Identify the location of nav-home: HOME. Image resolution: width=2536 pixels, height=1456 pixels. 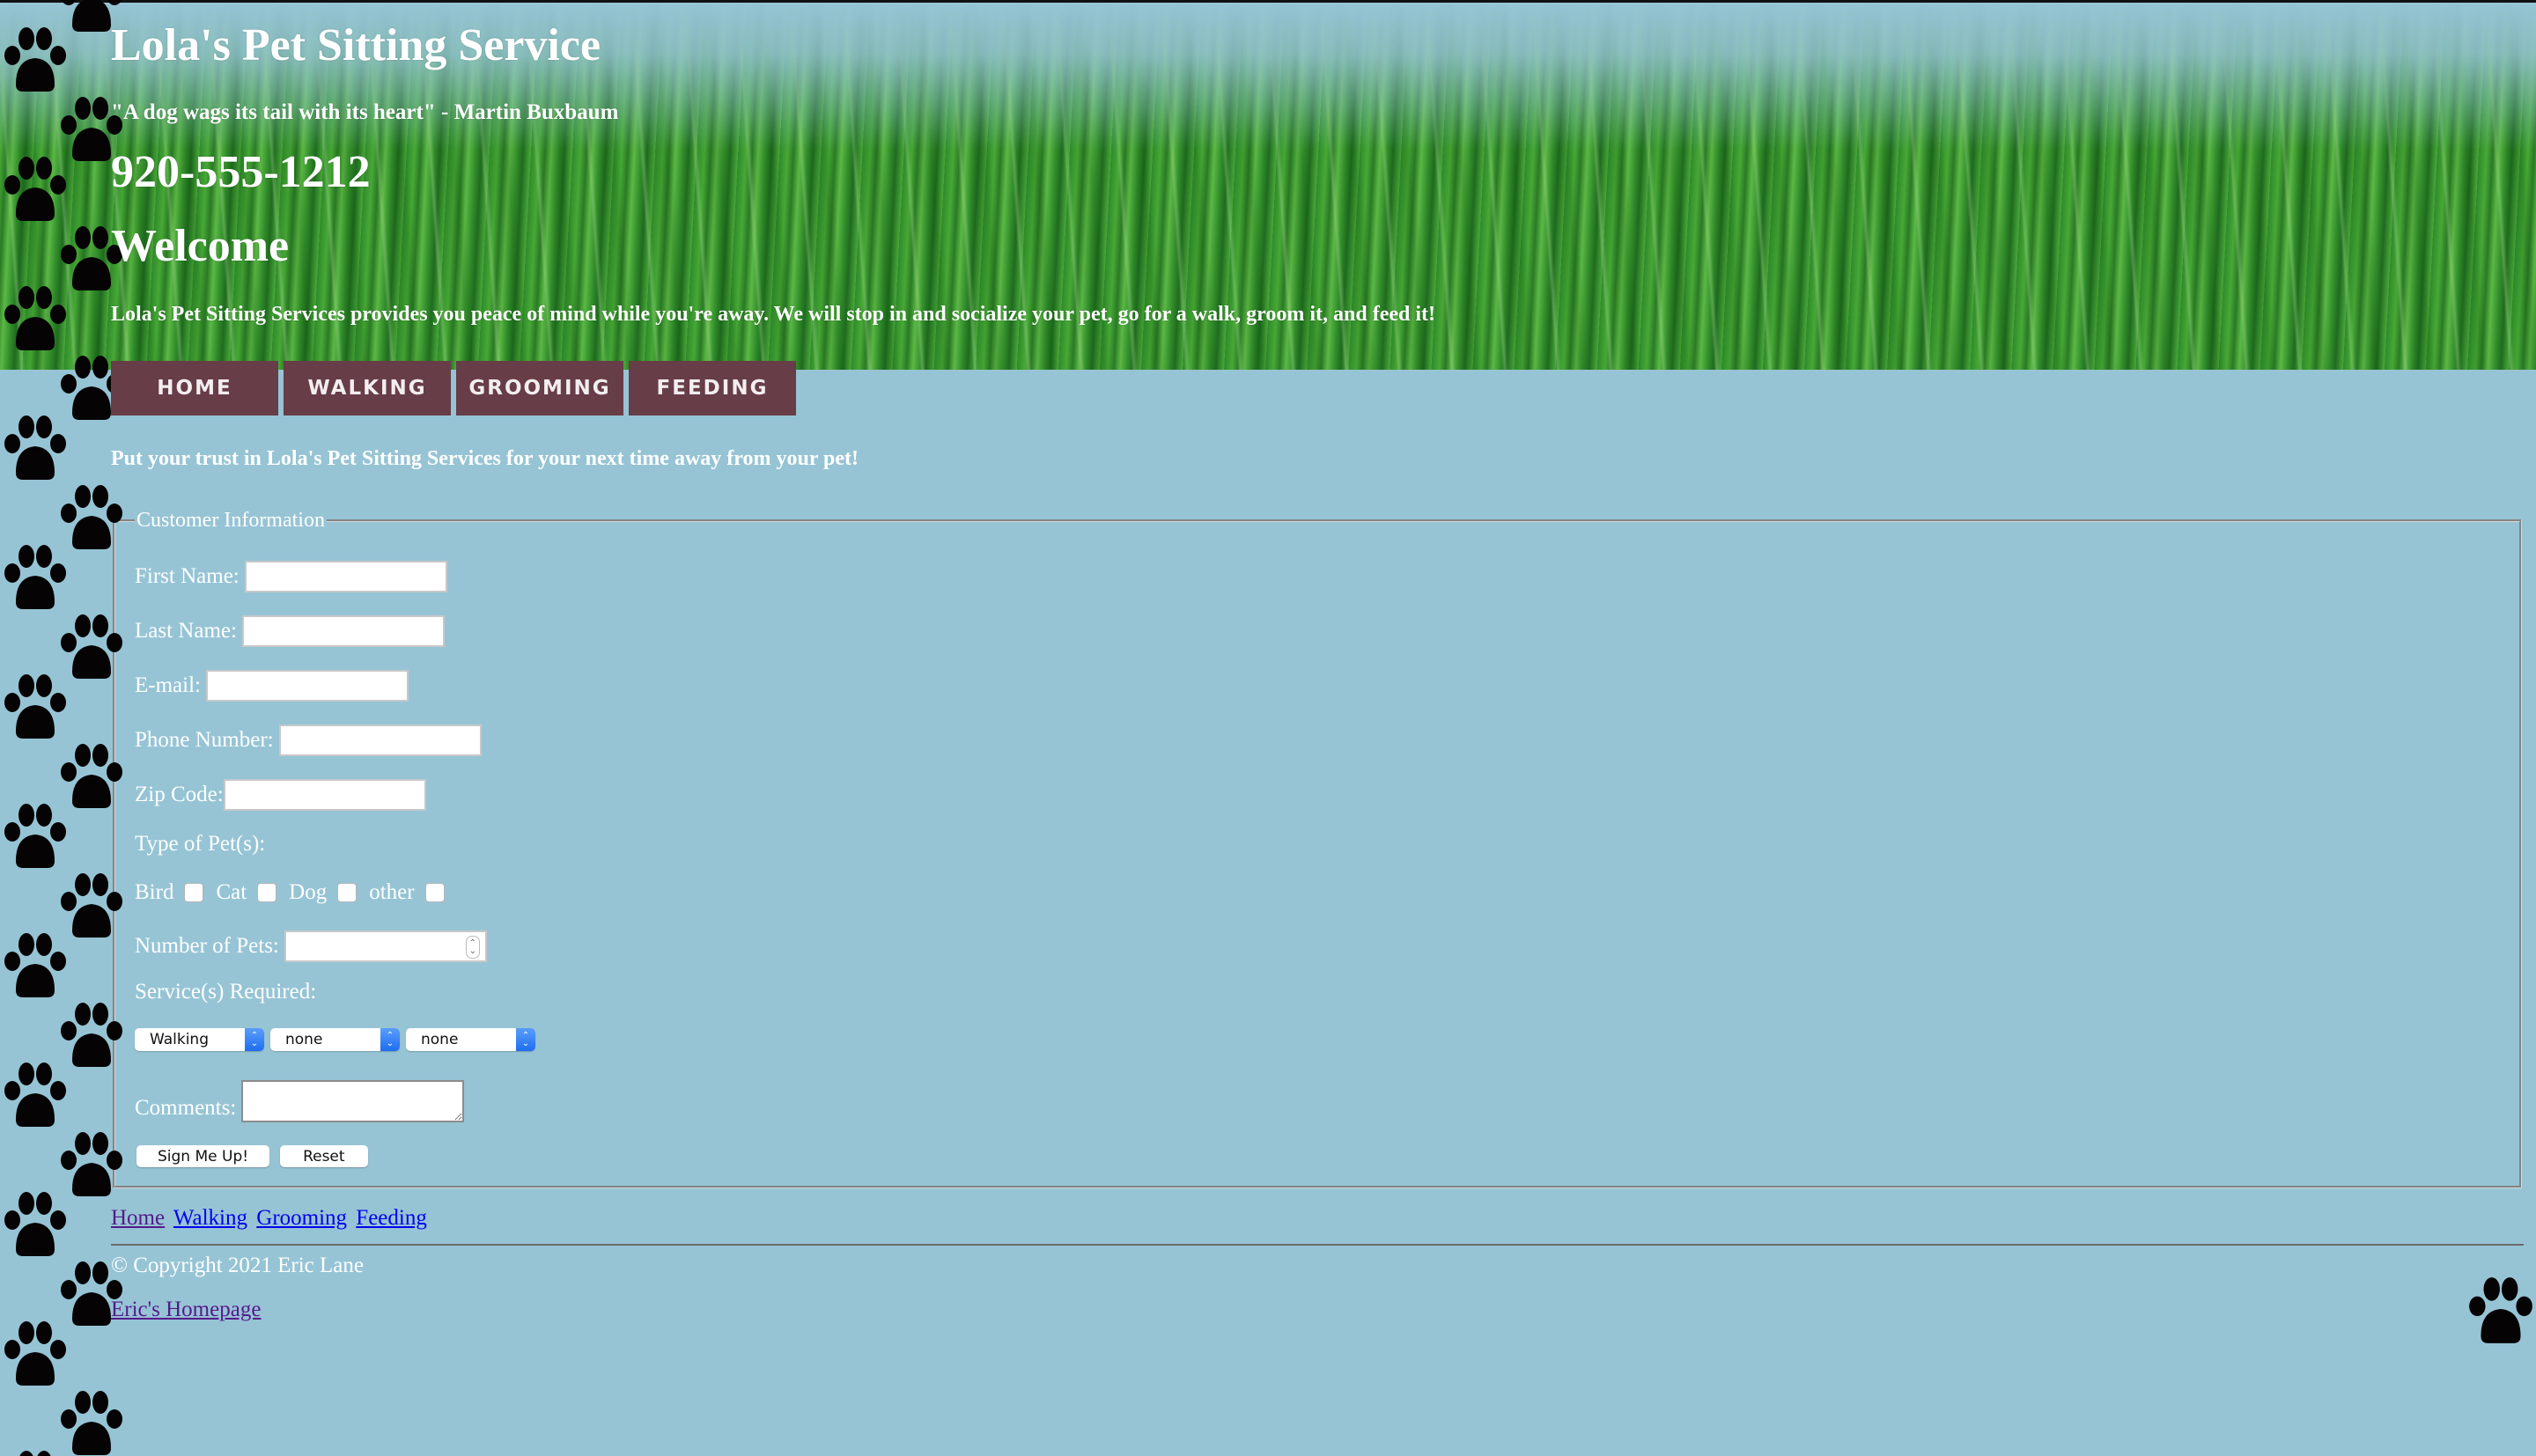
(194, 388).